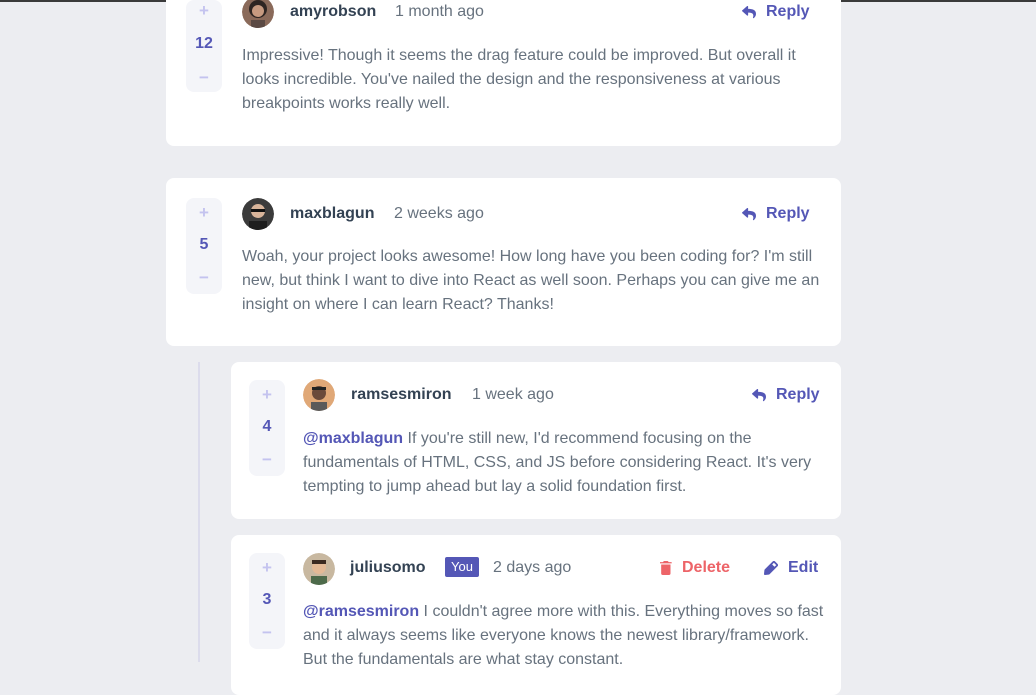  I want to click on delete-button: Delete, so click(695, 568).